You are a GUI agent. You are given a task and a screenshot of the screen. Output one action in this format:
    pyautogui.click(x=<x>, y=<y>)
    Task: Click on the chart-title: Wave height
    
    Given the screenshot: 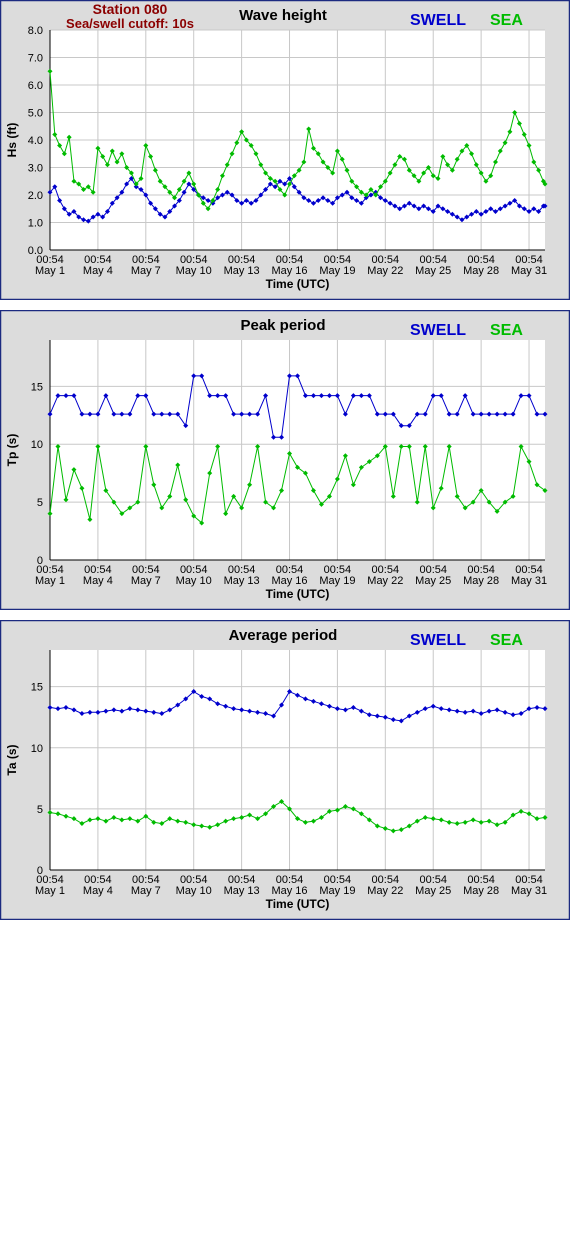 What is the action you would take?
    pyautogui.click(x=283, y=15)
    